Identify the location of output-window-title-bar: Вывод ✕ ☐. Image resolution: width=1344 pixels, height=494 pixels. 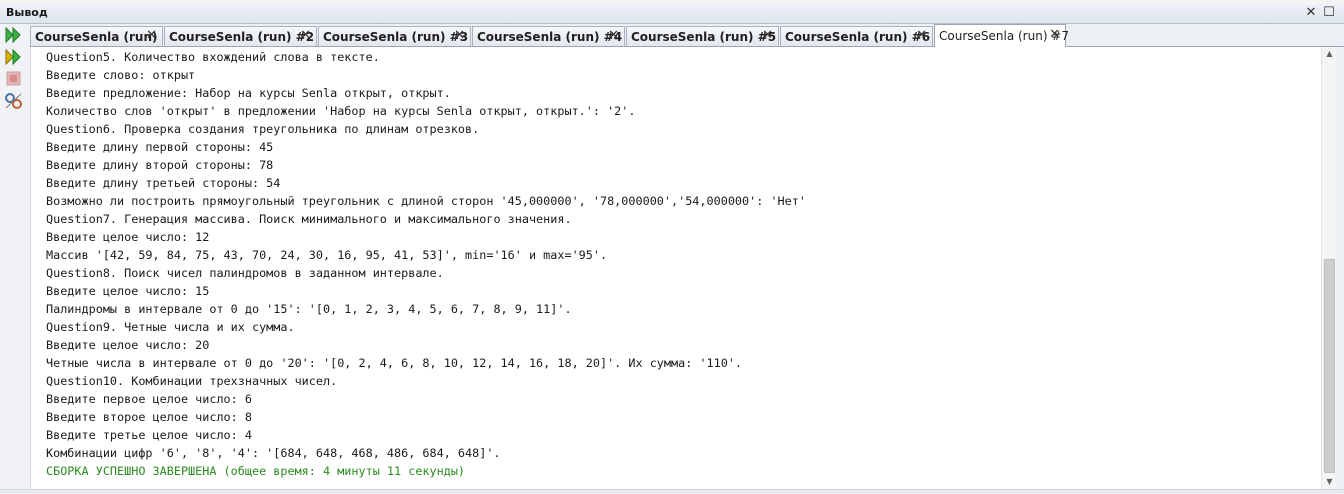
(672, 14).